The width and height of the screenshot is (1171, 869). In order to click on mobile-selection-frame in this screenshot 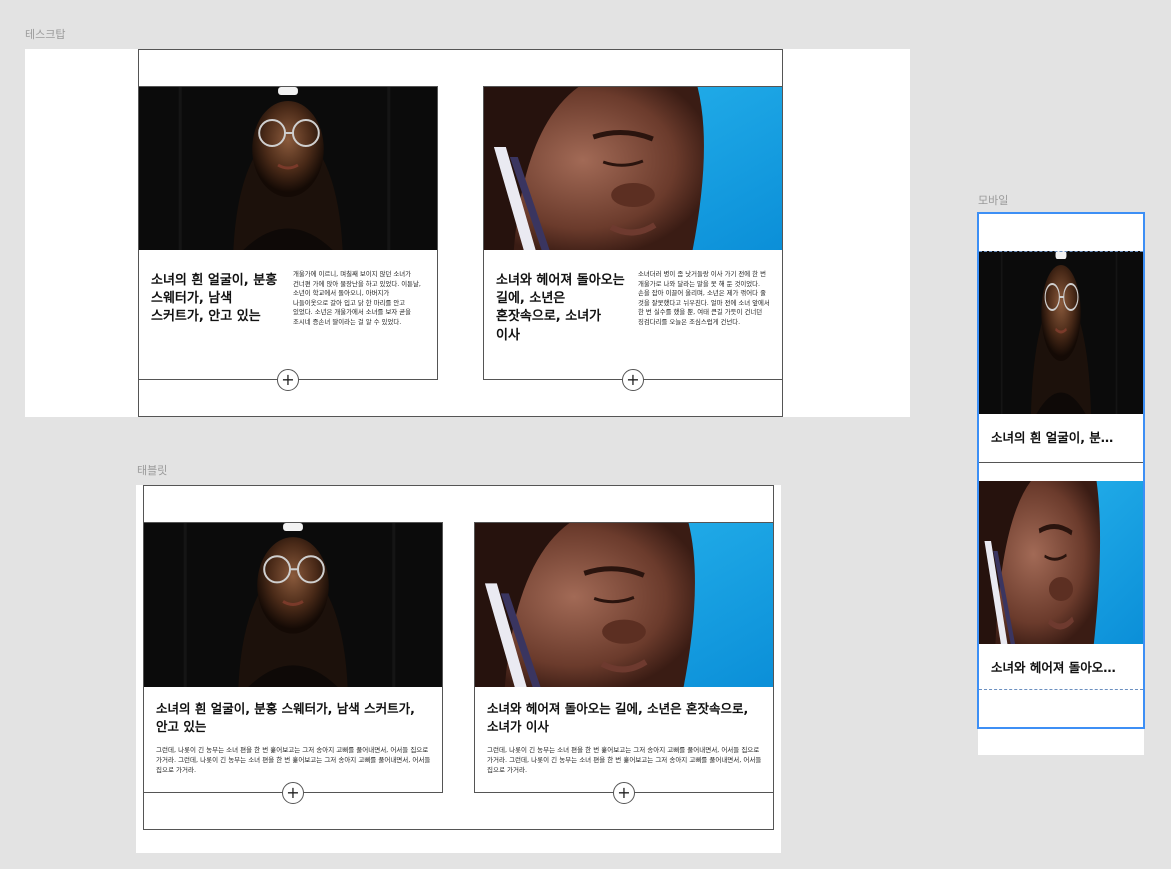, I will do `click(1061, 470)`.